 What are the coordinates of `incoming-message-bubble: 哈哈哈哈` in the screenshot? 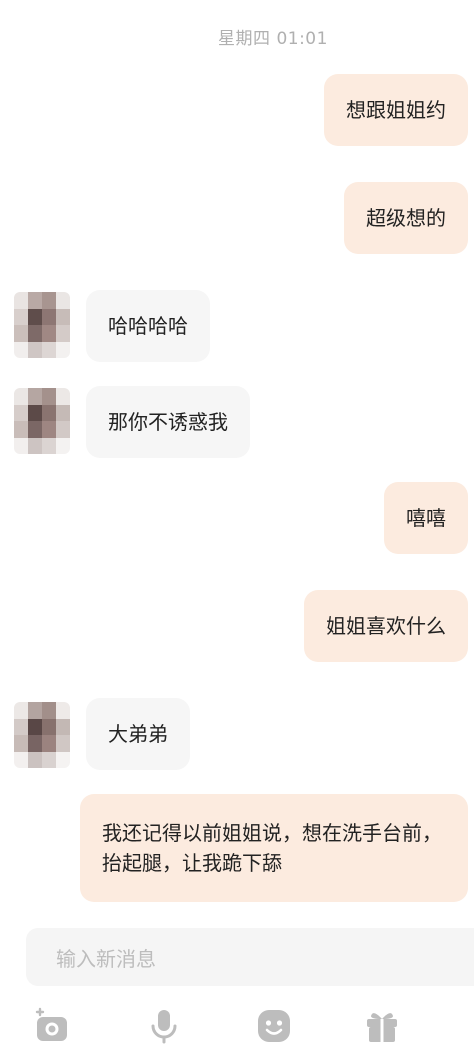 It's located at (148, 326).